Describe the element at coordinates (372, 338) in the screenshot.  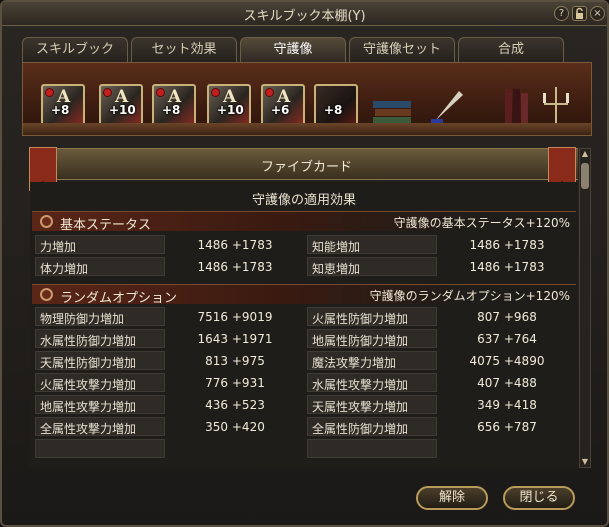
I see `stat-name: 地属性防御力増加` at that location.